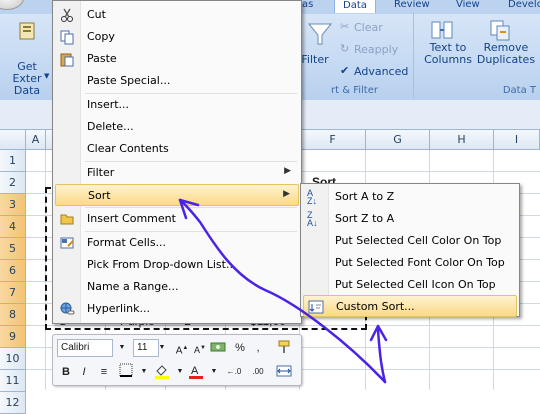 This screenshot has width=540, height=414. Describe the element at coordinates (13, 403) in the screenshot. I see `row-header-12: 12` at that location.